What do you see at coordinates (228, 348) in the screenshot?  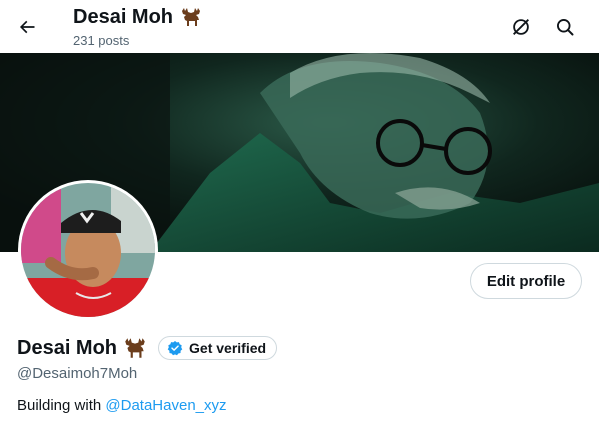 I see `get-verified-label: Get verified` at bounding box center [228, 348].